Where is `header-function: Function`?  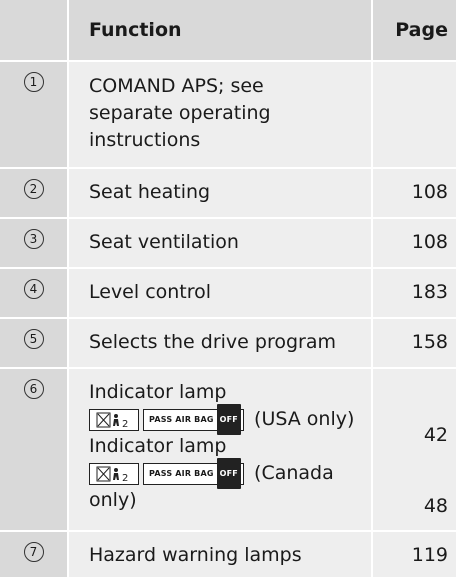 header-function: Function is located at coordinates (221, 30).